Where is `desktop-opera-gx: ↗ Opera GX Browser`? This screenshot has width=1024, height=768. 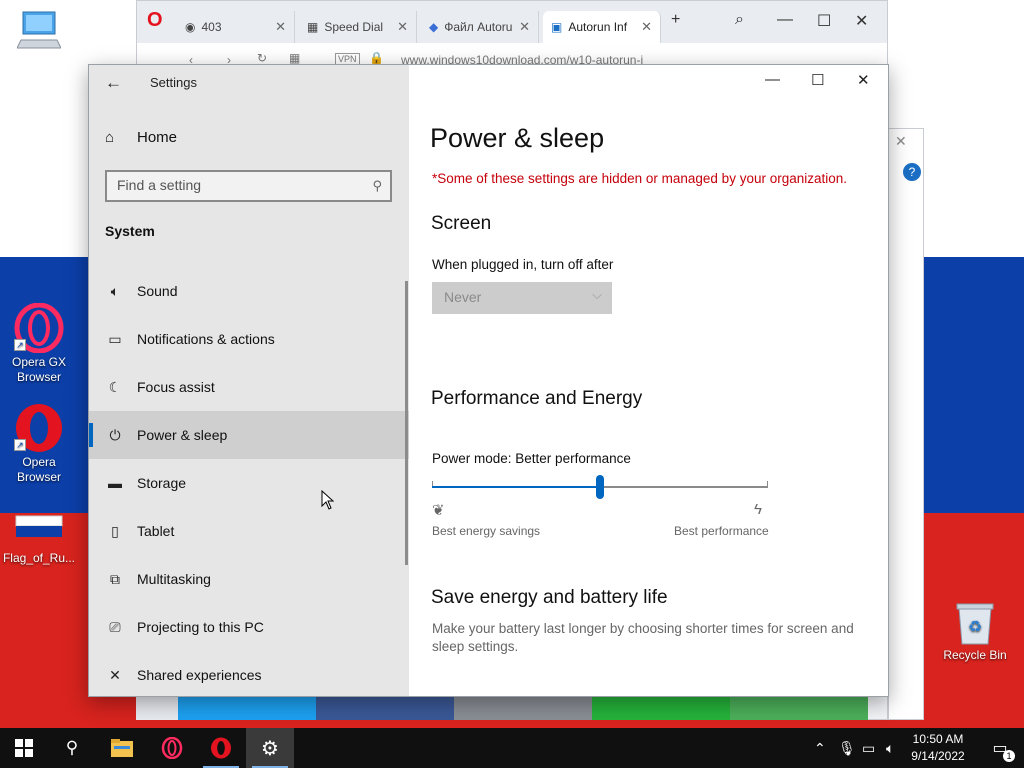 desktop-opera-gx: ↗ Opera GX Browser is located at coordinates (39, 344).